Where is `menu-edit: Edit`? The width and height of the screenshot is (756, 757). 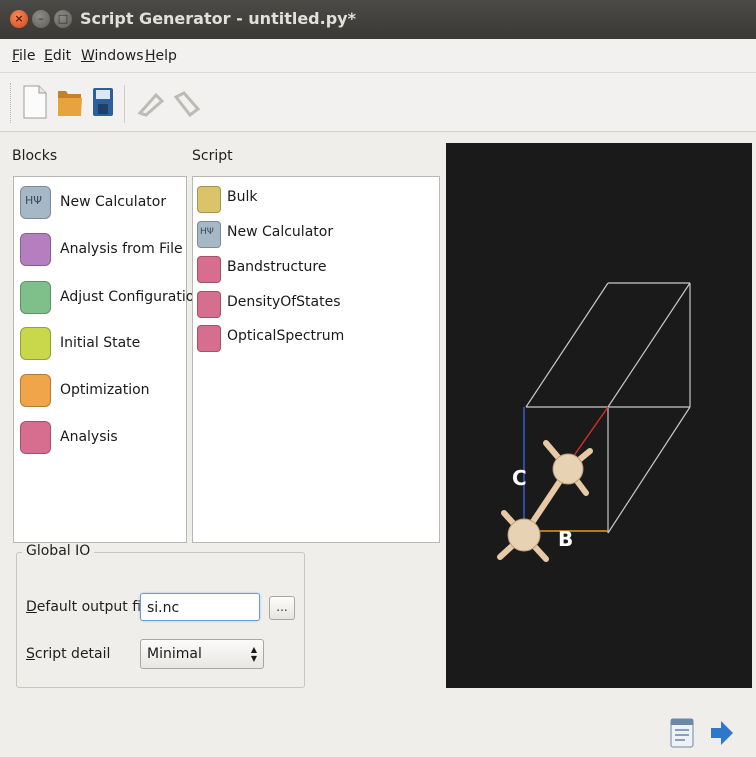
menu-edit: Edit is located at coordinates (57, 56).